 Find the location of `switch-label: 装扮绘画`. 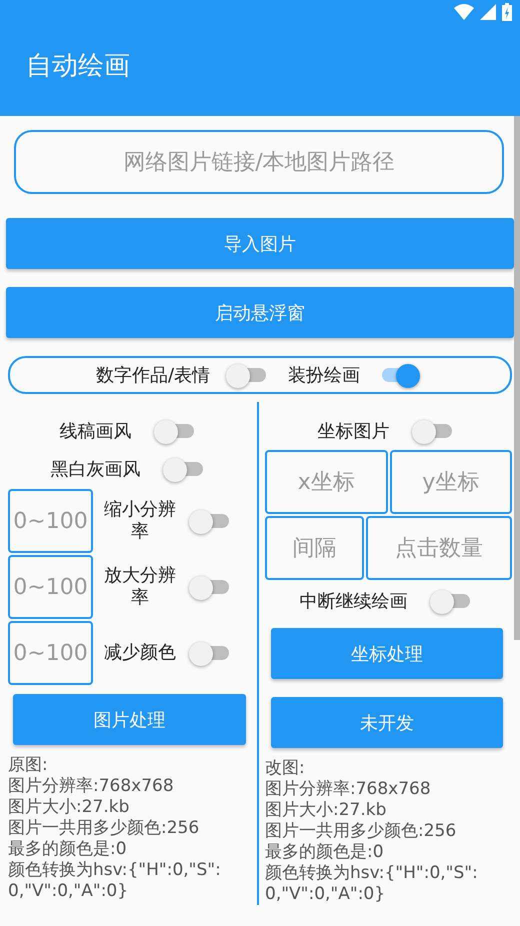

switch-label: 装扮绘画 is located at coordinates (324, 375).